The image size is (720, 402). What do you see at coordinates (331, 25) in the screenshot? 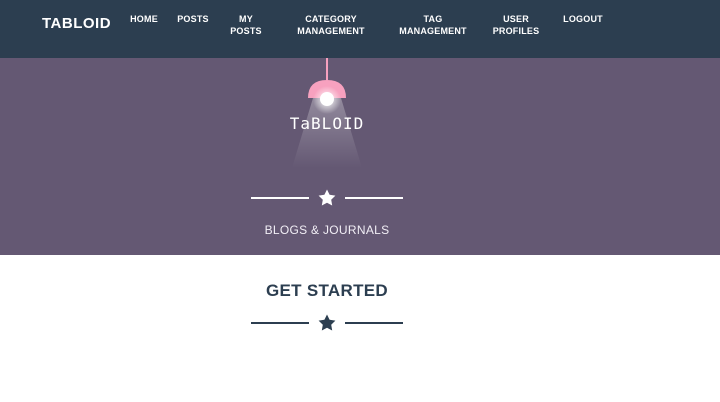
I see `nav-category-management: CATEGORY MANAGEMENT` at bounding box center [331, 25].